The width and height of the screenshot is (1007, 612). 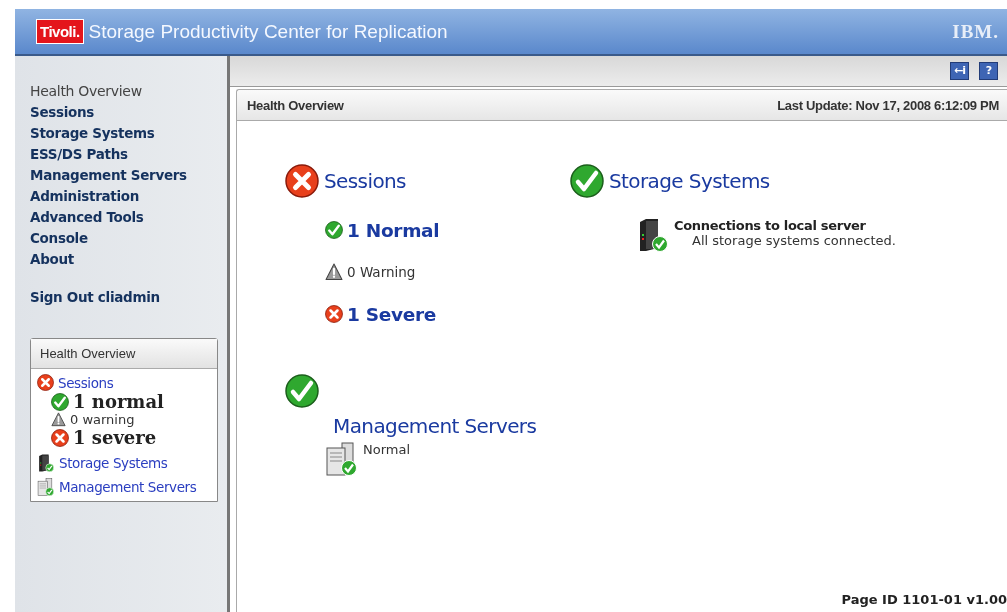 I want to click on vendor-logo: IBM., so click(x=975, y=31).